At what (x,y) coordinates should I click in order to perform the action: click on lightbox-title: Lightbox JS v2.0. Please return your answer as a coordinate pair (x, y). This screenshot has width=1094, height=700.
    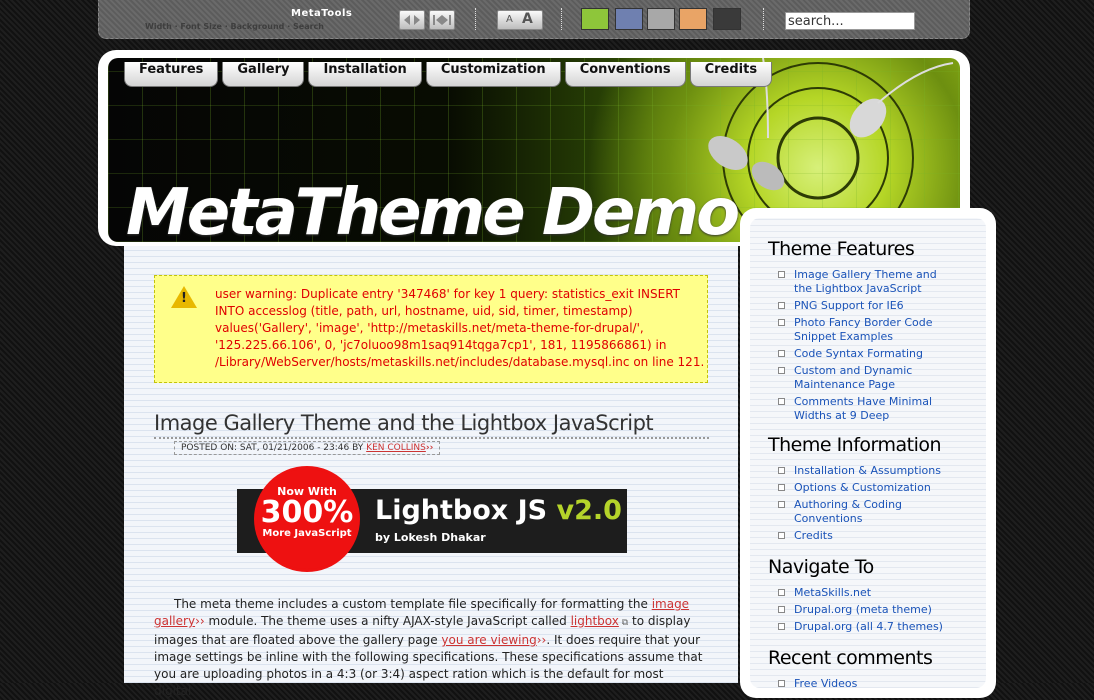
    Looking at the image, I should click on (498, 510).